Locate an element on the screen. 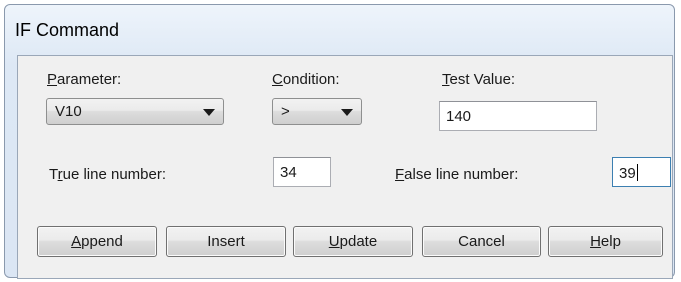  test-value-label: Test Value: is located at coordinates (479, 79).